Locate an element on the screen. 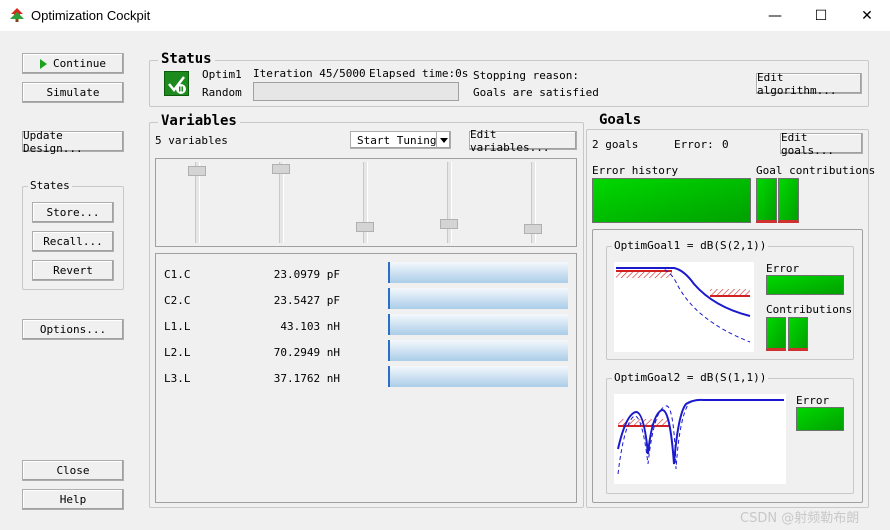  help-button: Help is located at coordinates (73, 499).